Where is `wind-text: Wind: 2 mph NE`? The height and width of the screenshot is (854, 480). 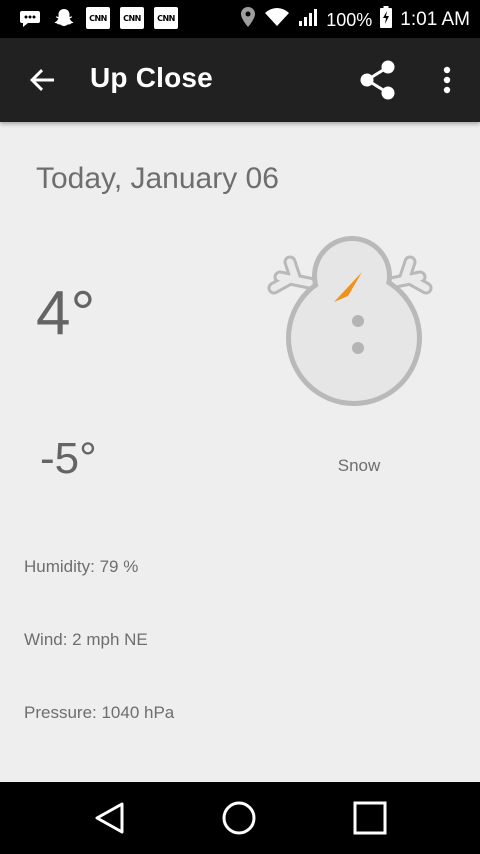
wind-text: Wind: 2 mph NE is located at coordinates (86, 639).